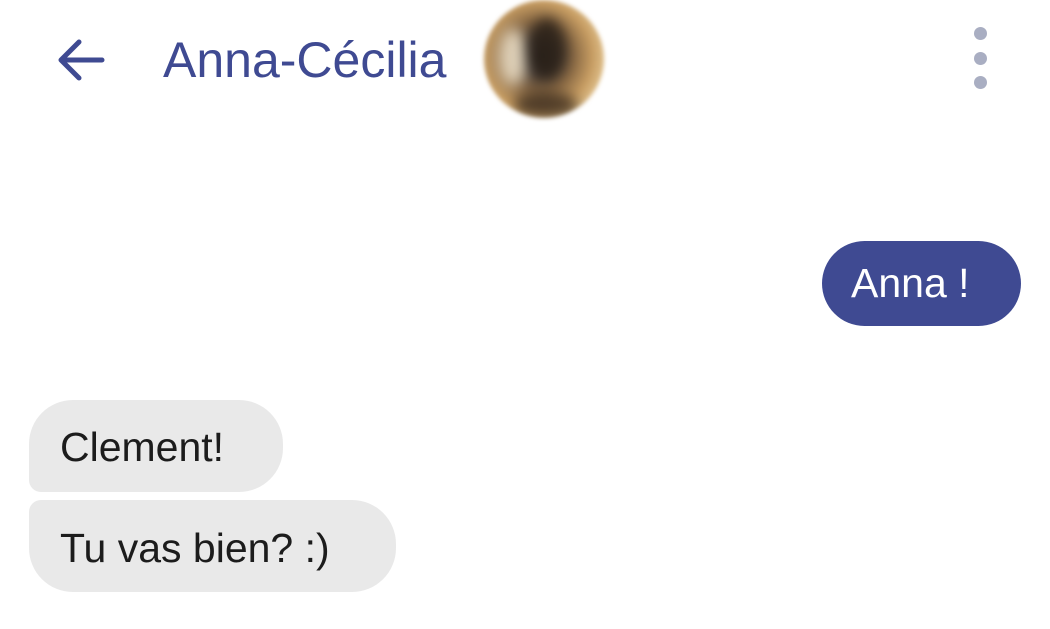 The image size is (1050, 629). I want to click on more-options-button, so click(980, 58).